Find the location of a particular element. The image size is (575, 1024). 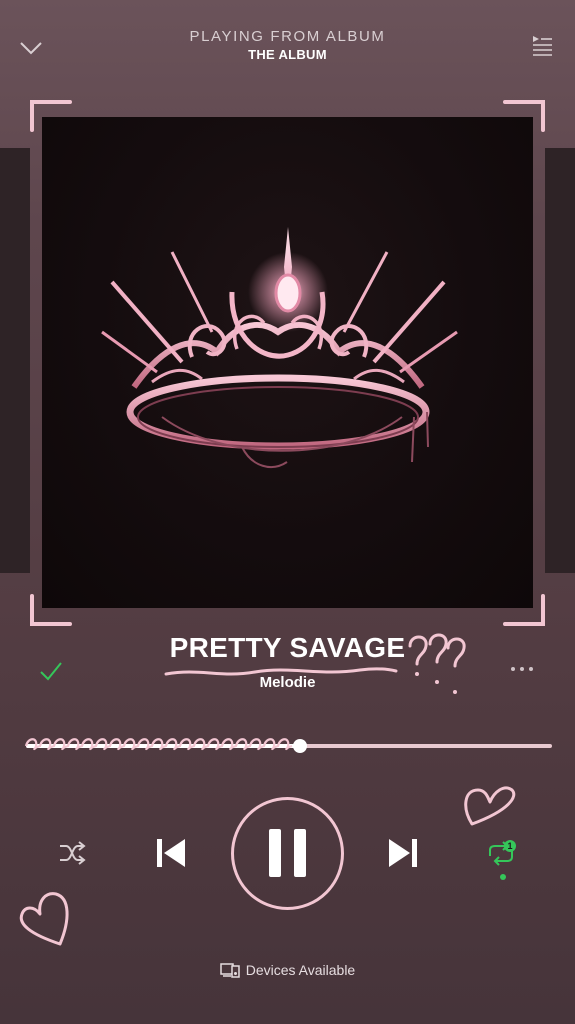

frame-corner-bottom-right is located at coordinates (524, 610).